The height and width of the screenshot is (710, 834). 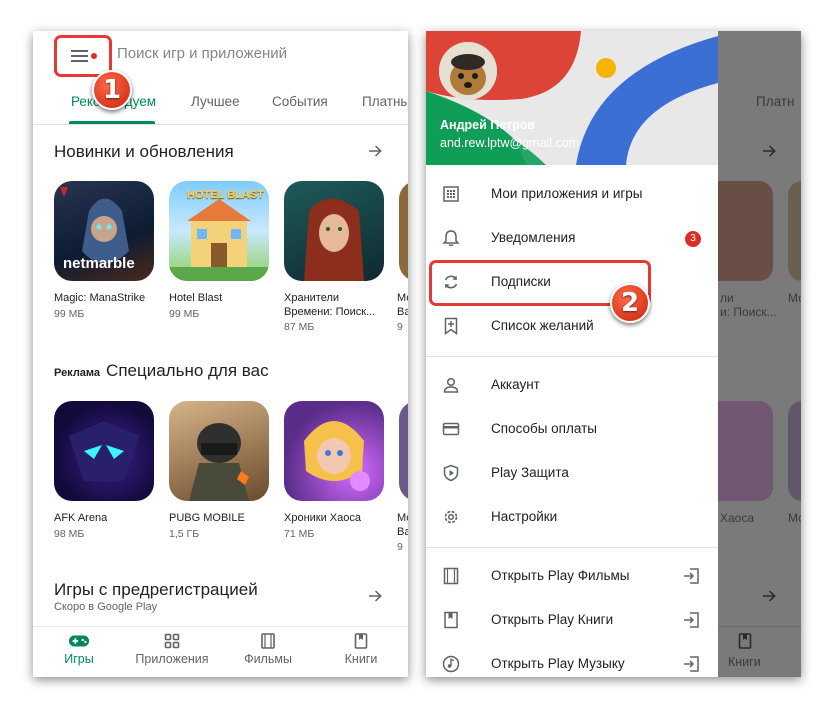 What do you see at coordinates (451, 517) in the screenshot?
I see `gear-icon` at bounding box center [451, 517].